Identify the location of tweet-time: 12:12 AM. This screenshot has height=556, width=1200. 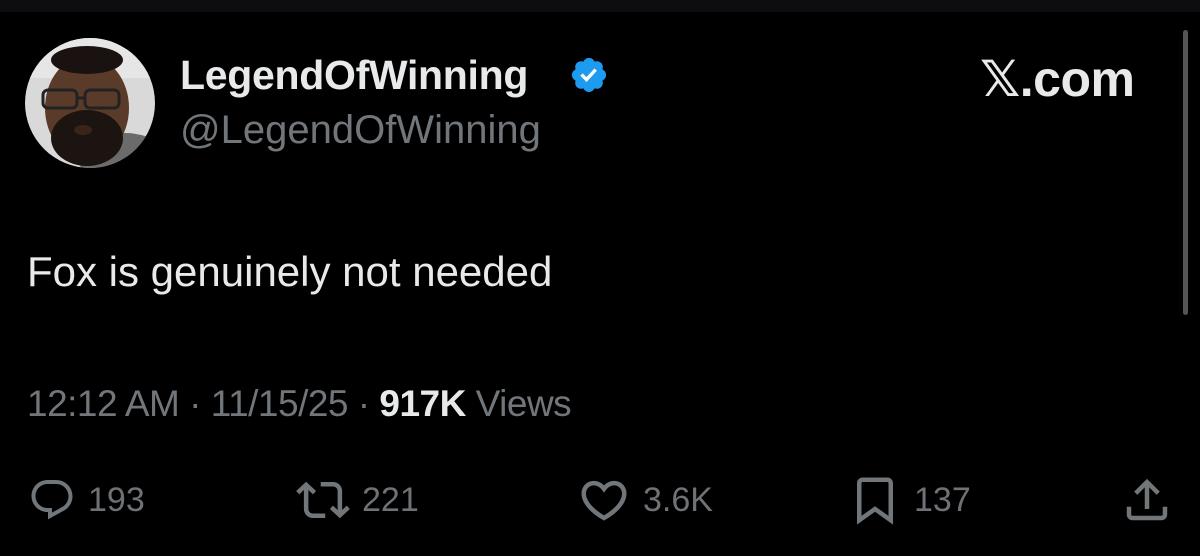
(103, 403).